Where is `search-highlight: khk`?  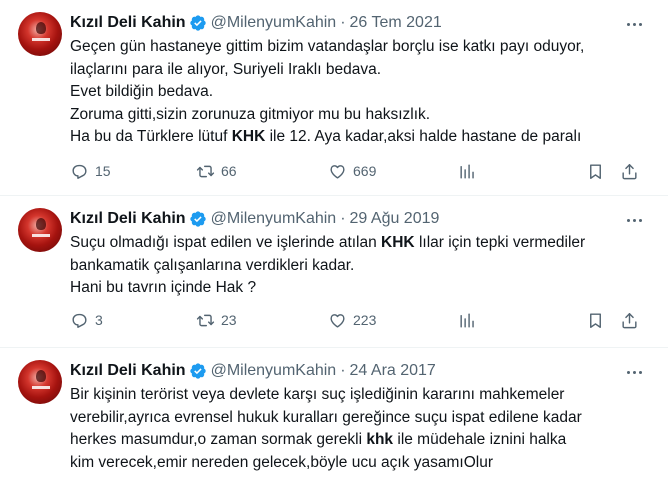
search-highlight: khk is located at coordinates (380, 439).